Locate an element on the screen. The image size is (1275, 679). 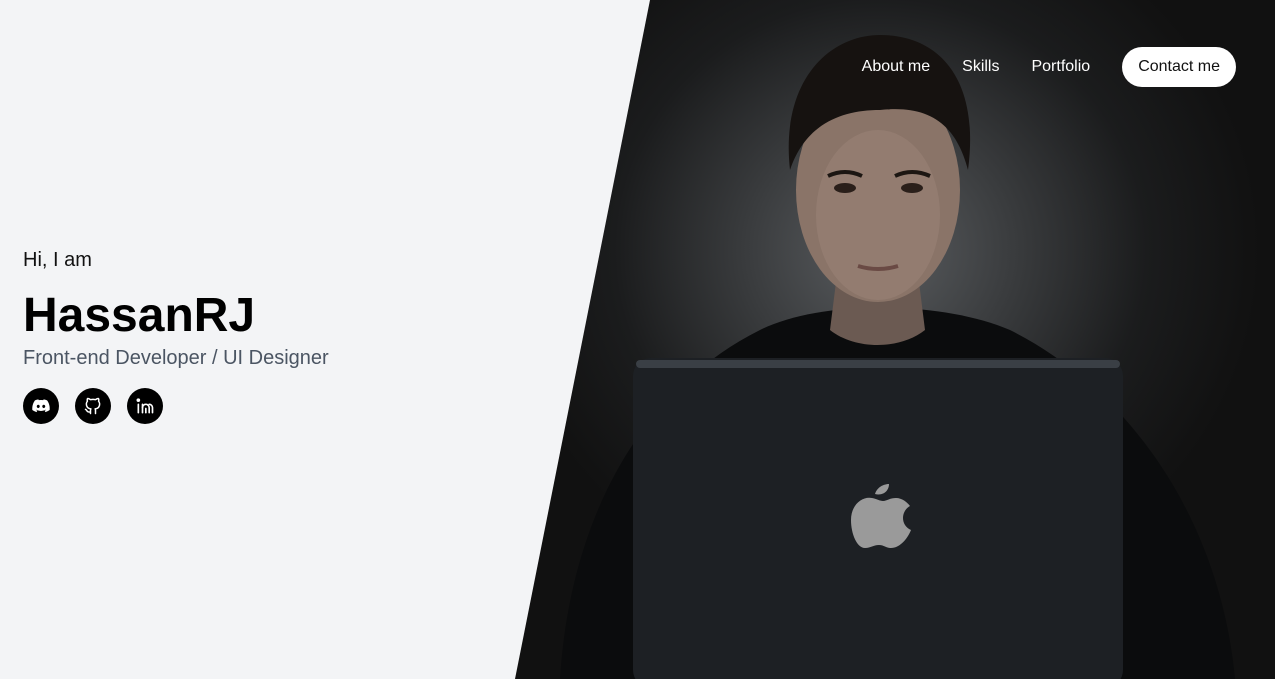
github-icon is located at coordinates (92, 406).